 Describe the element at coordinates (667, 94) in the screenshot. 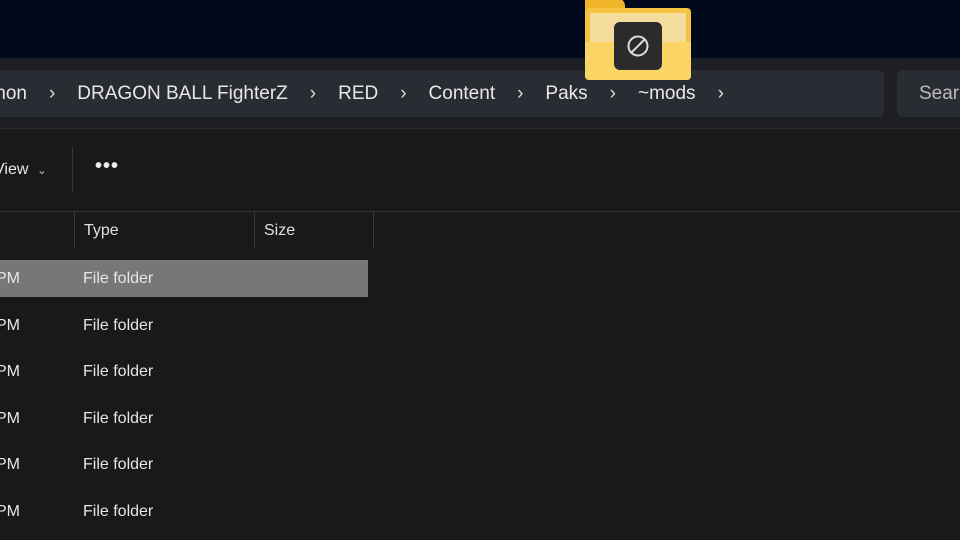

I see `breadcrumb-item: ~mods` at that location.